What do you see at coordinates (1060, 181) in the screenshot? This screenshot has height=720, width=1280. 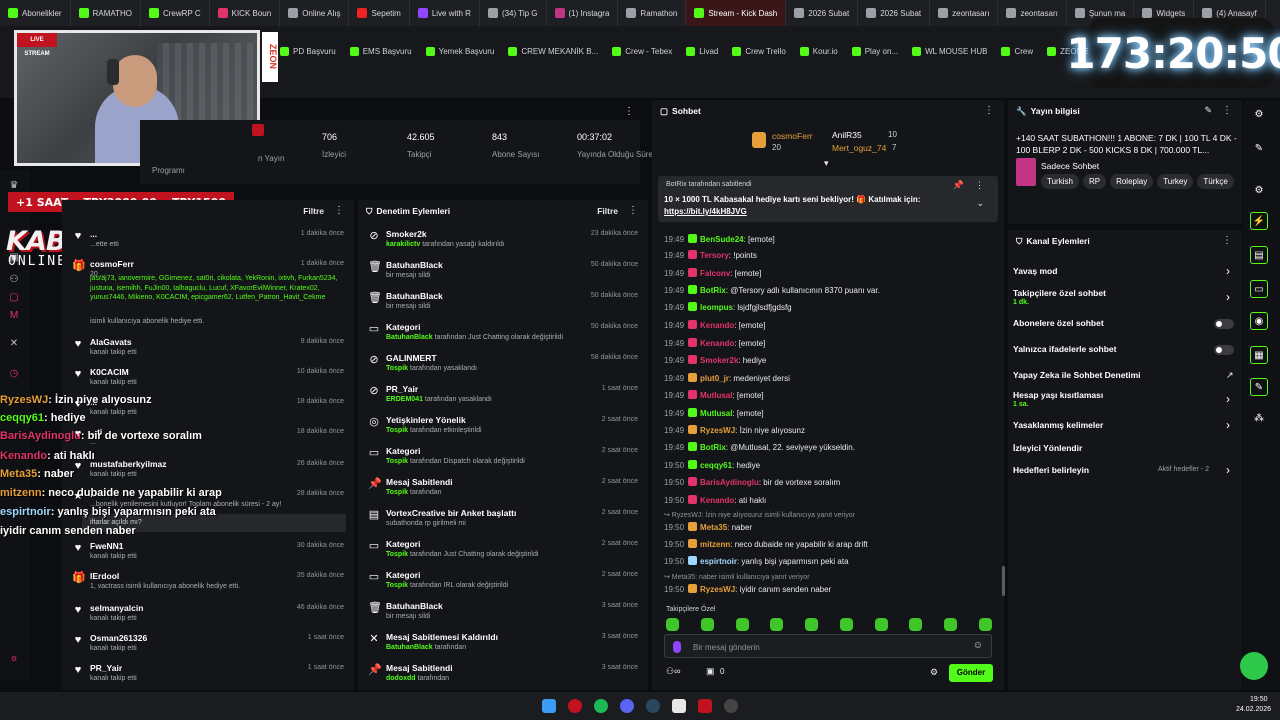 I see `stream-tag: Turkish` at bounding box center [1060, 181].